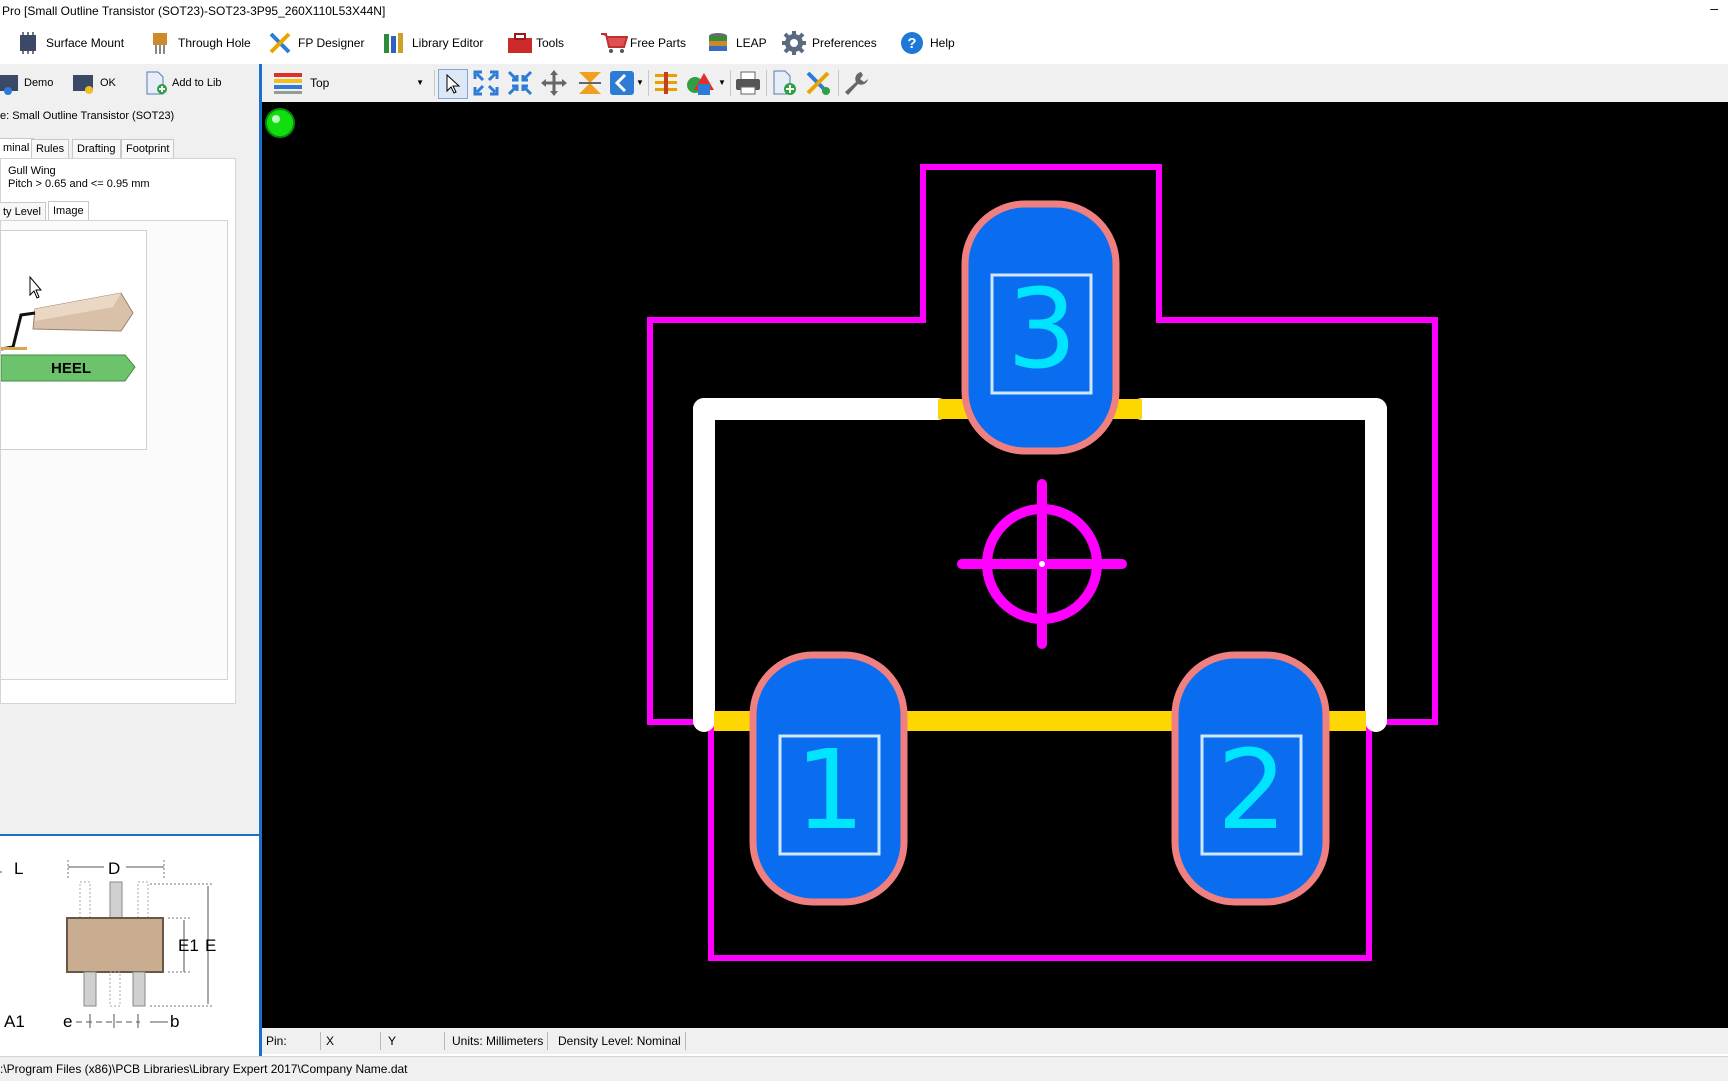  What do you see at coordinates (722, 82) in the screenshot?
I see `shapes-dropdown-icon: ▼` at bounding box center [722, 82].